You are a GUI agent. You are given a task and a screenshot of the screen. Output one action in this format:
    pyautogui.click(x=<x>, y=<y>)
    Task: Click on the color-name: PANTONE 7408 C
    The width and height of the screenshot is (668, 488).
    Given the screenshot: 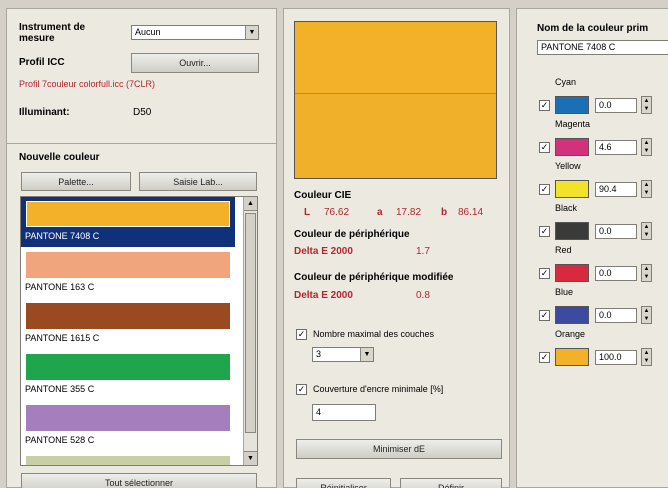 What is the action you would take?
    pyautogui.click(x=62, y=236)
    